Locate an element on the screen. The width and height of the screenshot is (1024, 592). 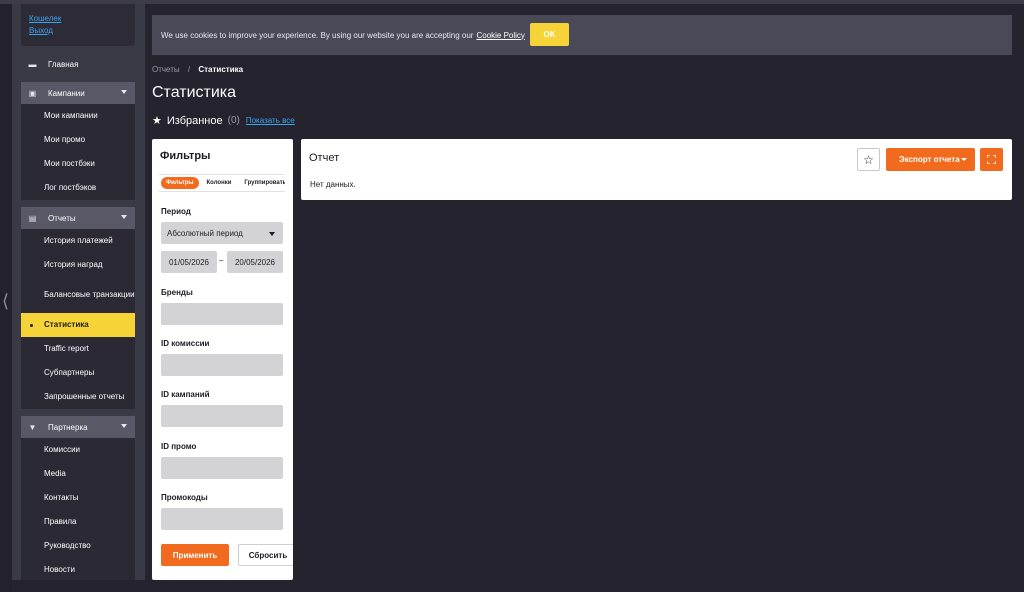
sidebar-item-commissions: Комиссии is located at coordinates (78, 450).